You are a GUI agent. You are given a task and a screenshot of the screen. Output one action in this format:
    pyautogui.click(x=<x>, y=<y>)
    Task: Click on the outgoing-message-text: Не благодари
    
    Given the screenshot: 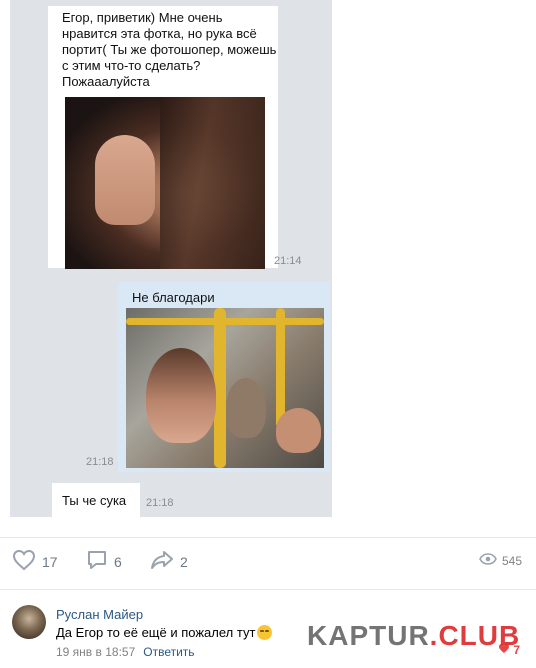 What is the action you would take?
    pyautogui.click(x=173, y=297)
    